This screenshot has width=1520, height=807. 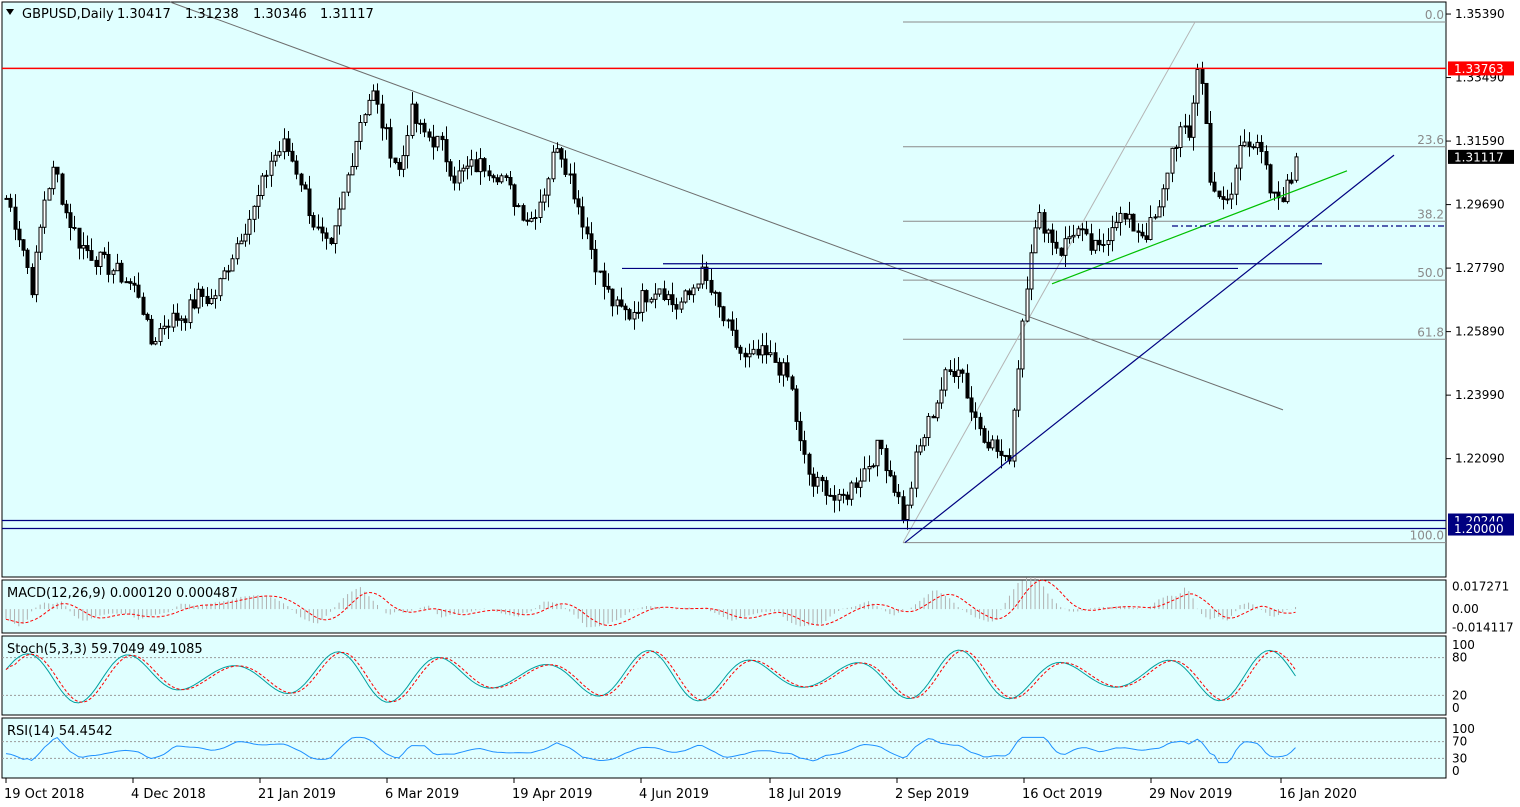 What do you see at coordinates (1480, 459) in the screenshot?
I see `price-tick-label: 1.22090` at bounding box center [1480, 459].